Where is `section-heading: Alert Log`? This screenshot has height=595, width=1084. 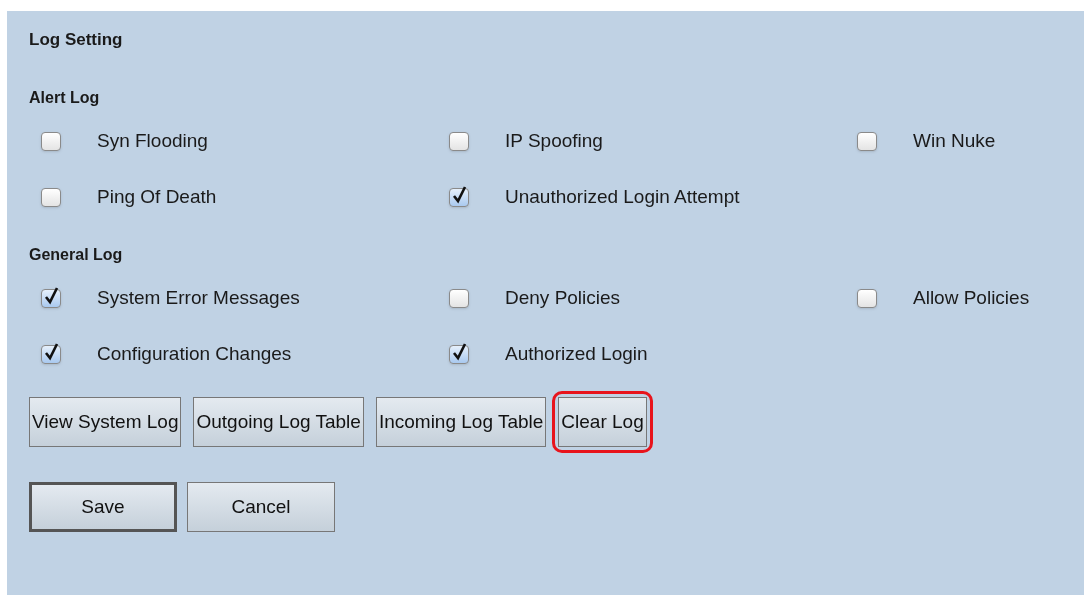 section-heading: Alert Log is located at coordinates (64, 98).